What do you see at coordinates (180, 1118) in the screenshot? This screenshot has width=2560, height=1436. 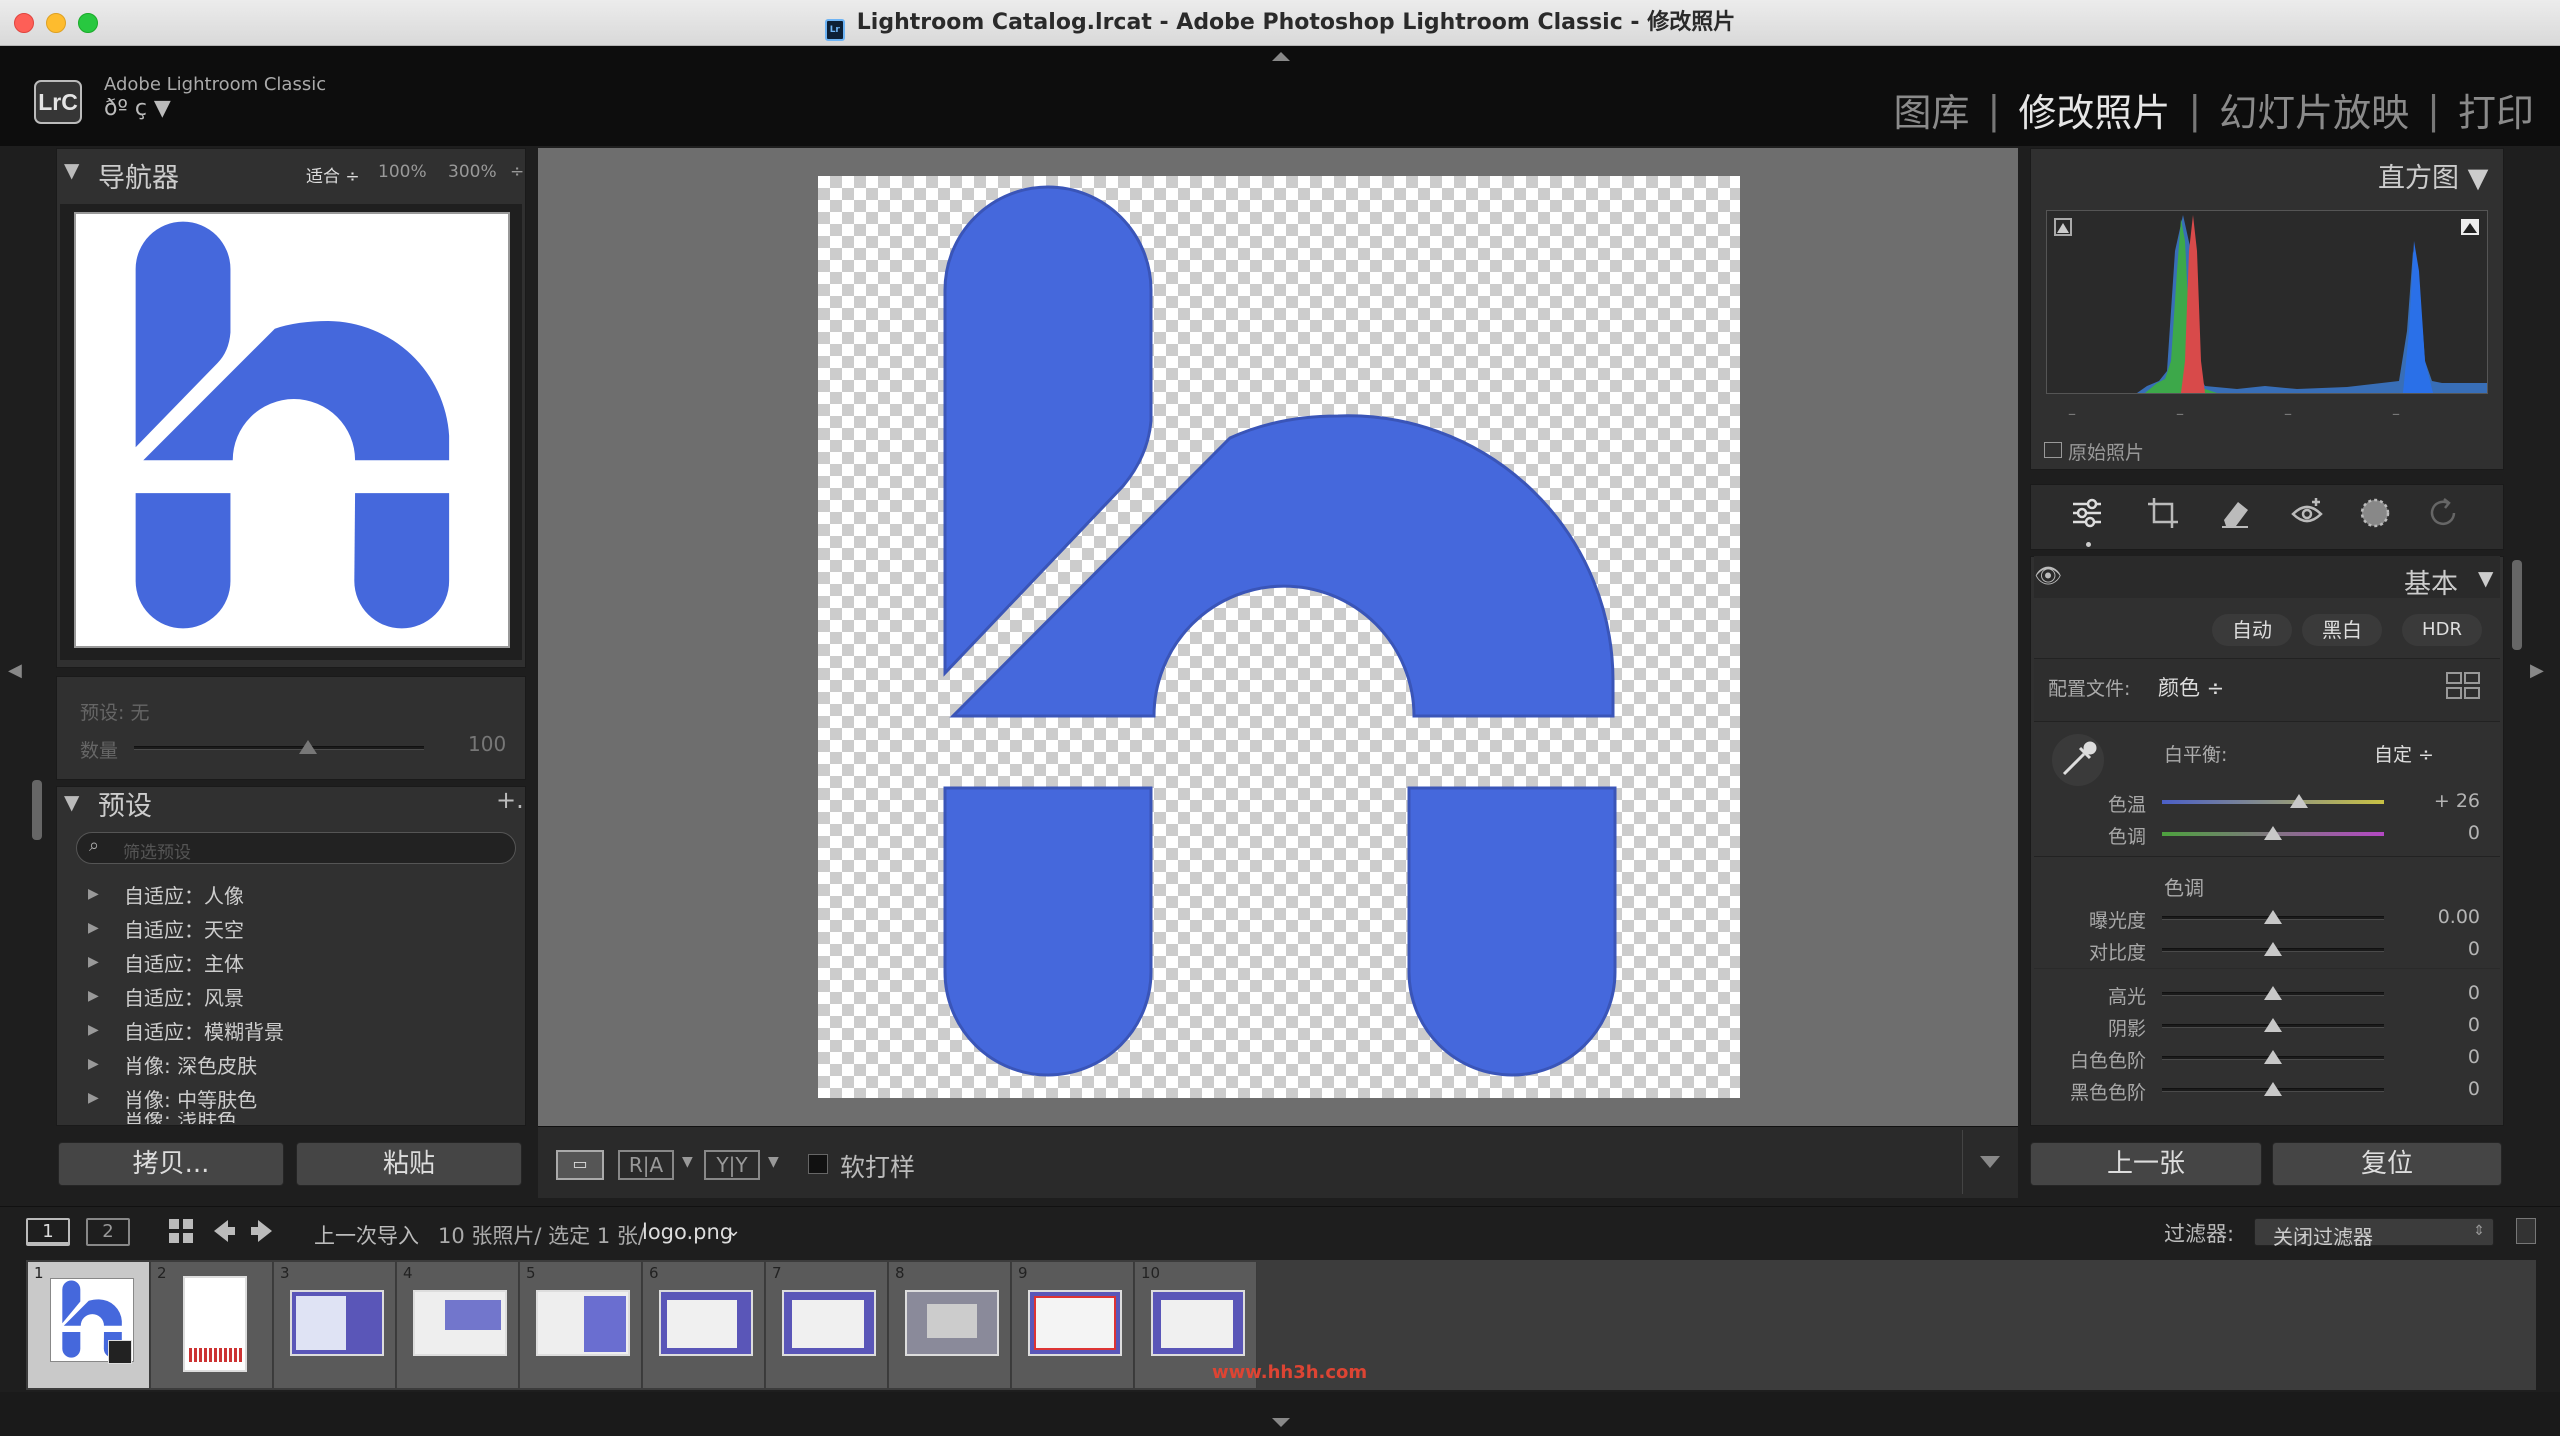 I see `preset-item: 肖像: 浅肤色` at bounding box center [180, 1118].